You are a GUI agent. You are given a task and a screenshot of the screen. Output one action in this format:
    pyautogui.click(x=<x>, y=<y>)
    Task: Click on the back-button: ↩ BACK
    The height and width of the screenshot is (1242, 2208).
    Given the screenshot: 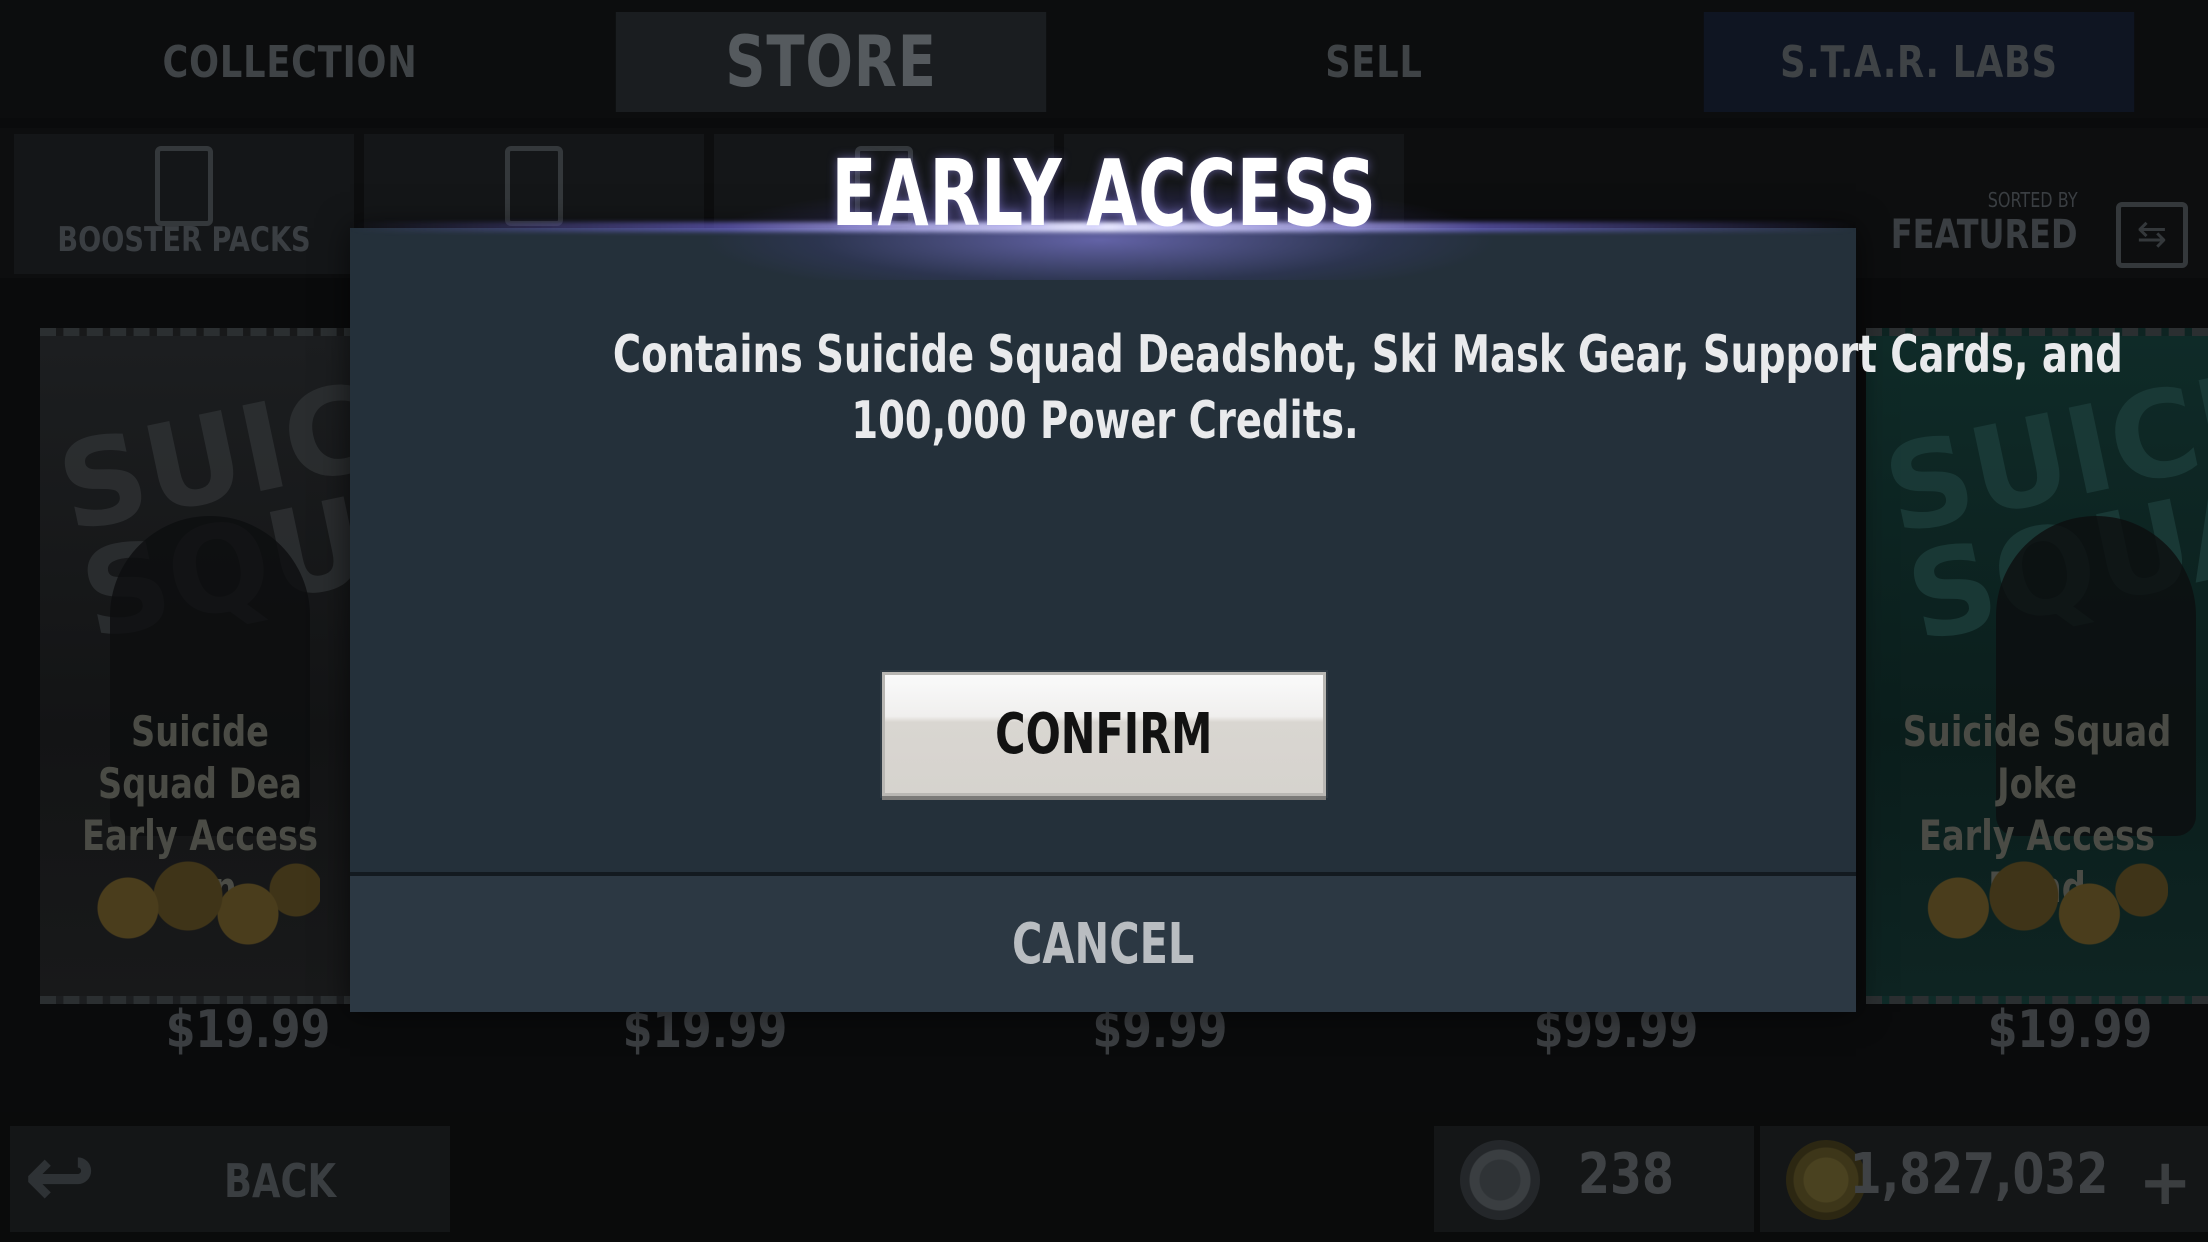 What is the action you would take?
    pyautogui.click(x=230, y=1179)
    